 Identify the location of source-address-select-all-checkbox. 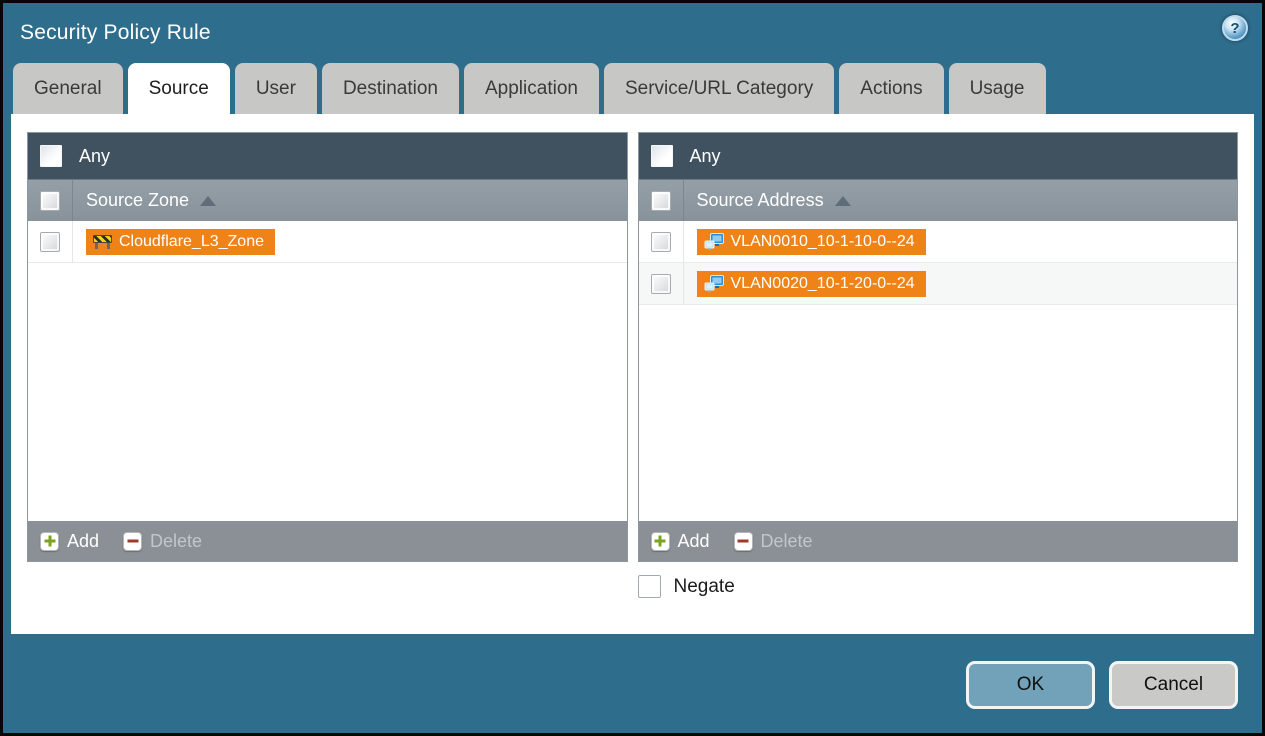
(660, 200).